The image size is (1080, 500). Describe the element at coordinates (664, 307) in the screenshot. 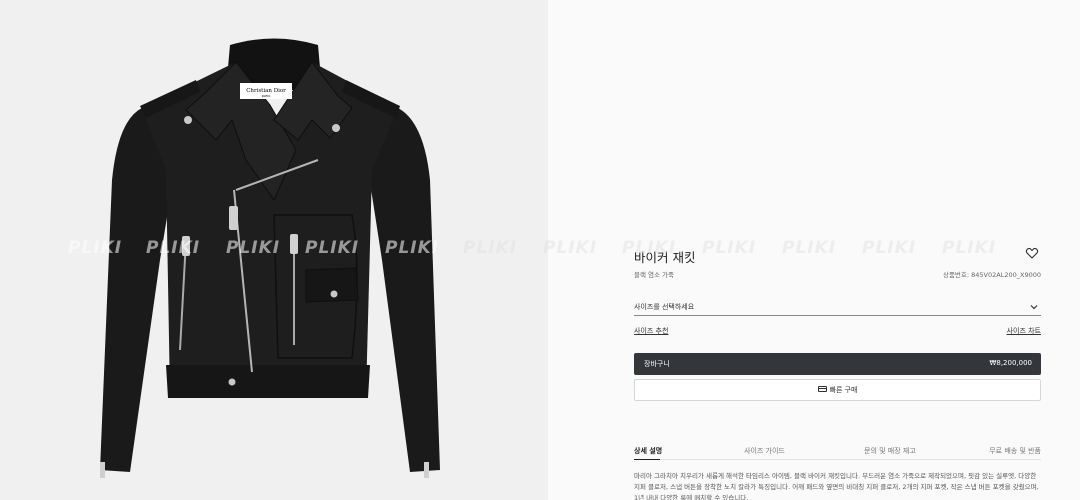

I see `size-select-placeholder: 사이즈를 선택하세요` at that location.